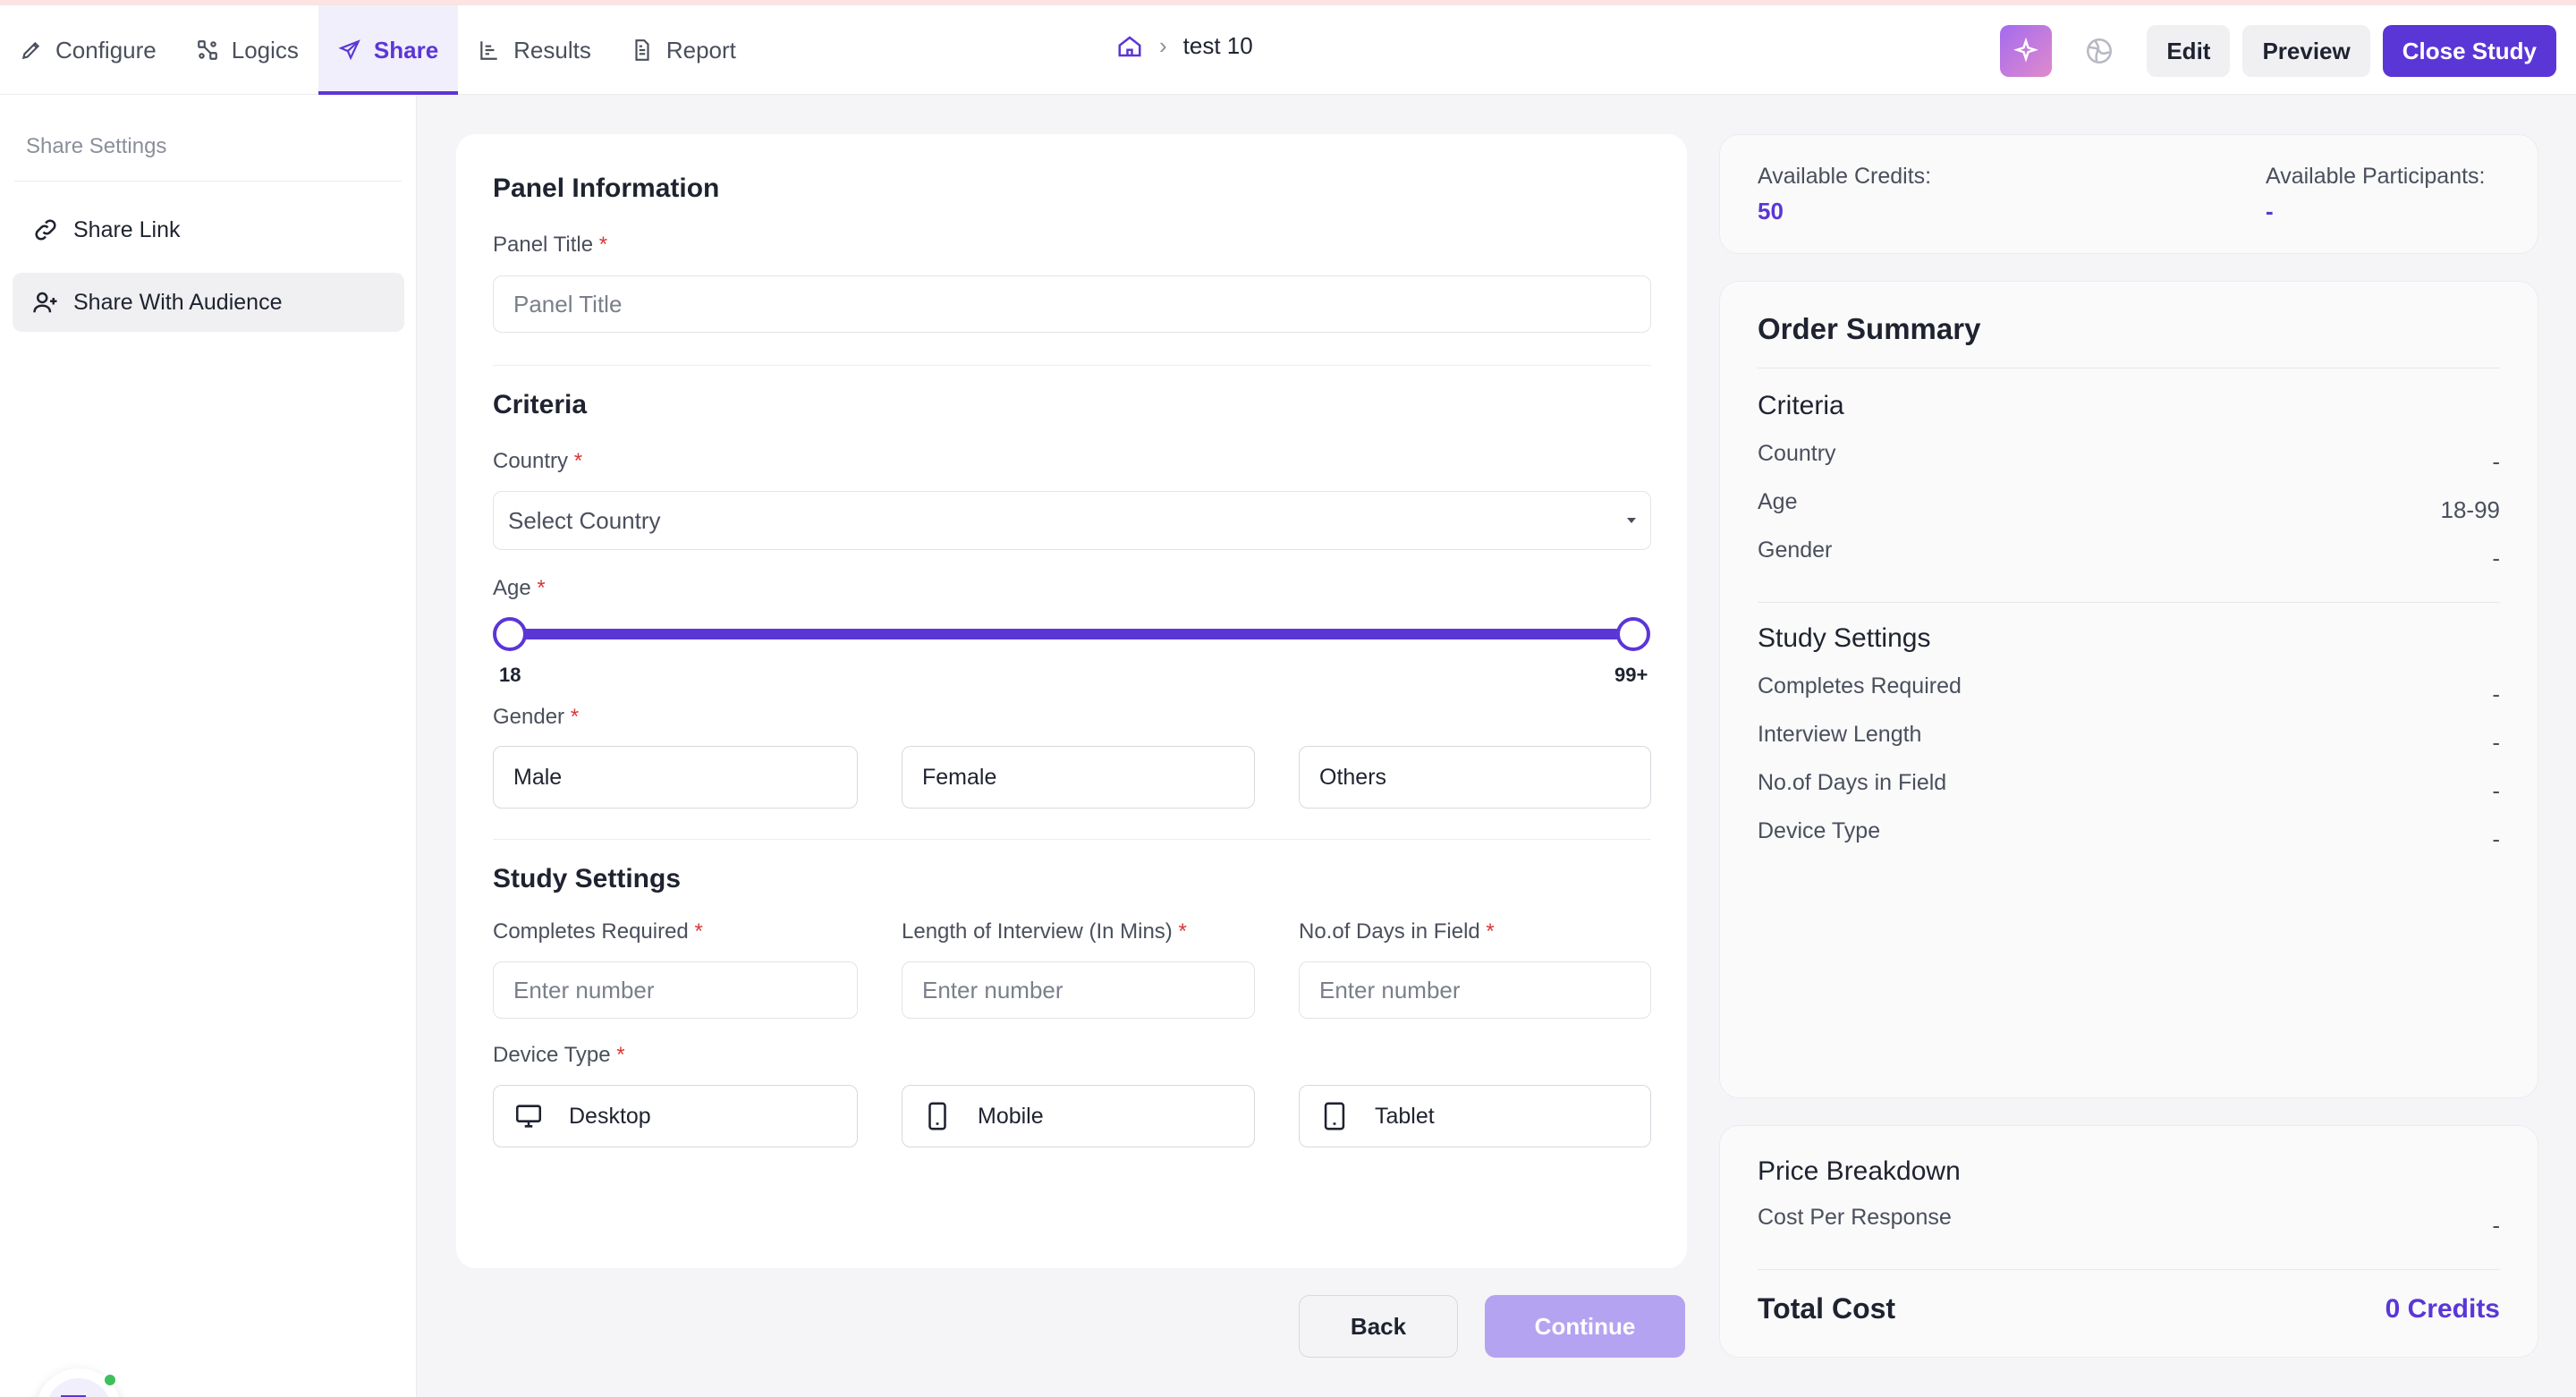 Image resolution: width=2576 pixels, height=1397 pixels. Describe the element at coordinates (1078, 778) in the screenshot. I see `gender-option-female: Female` at that location.